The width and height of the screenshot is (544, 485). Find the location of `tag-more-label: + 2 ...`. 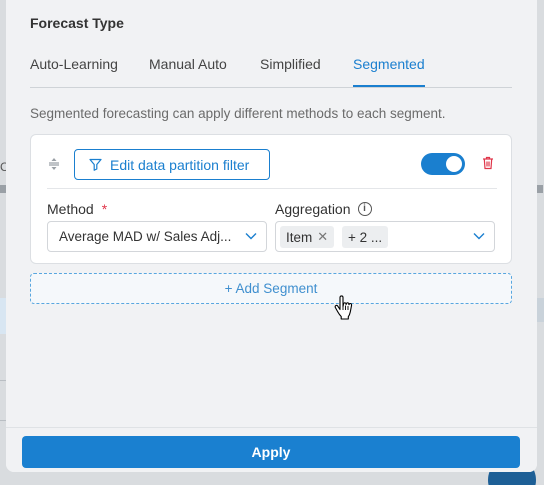

tag-more-label: + 2 ... is located at coordinates (365, 237).